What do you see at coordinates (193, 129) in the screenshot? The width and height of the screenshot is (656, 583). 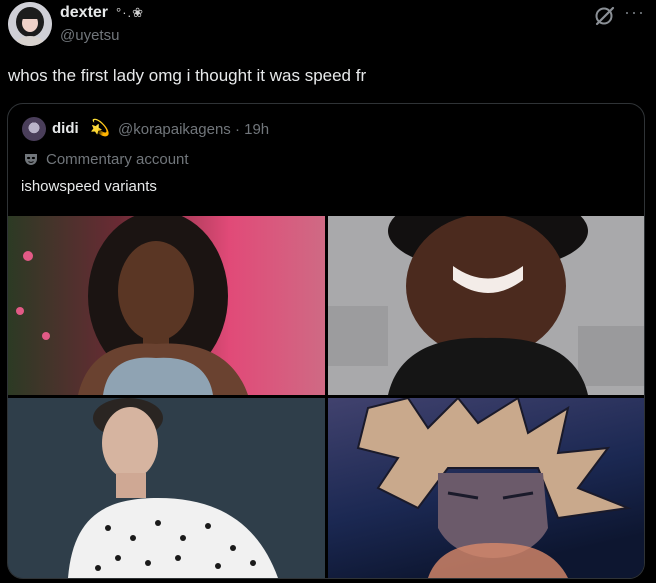 I see `quoted-handle-time: @korapaikagens · 19h` at bounding box center [193, 129].